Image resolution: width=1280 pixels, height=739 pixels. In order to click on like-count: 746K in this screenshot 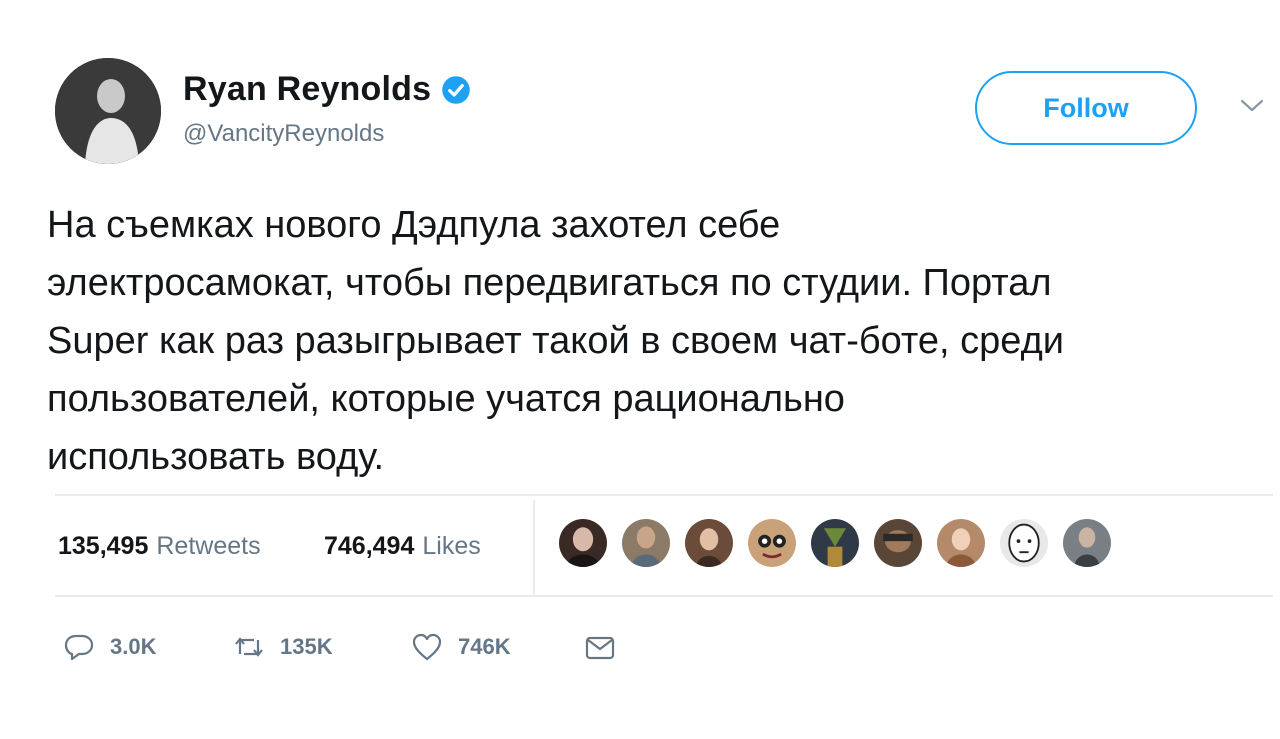, I will do `click(484, 646)`.